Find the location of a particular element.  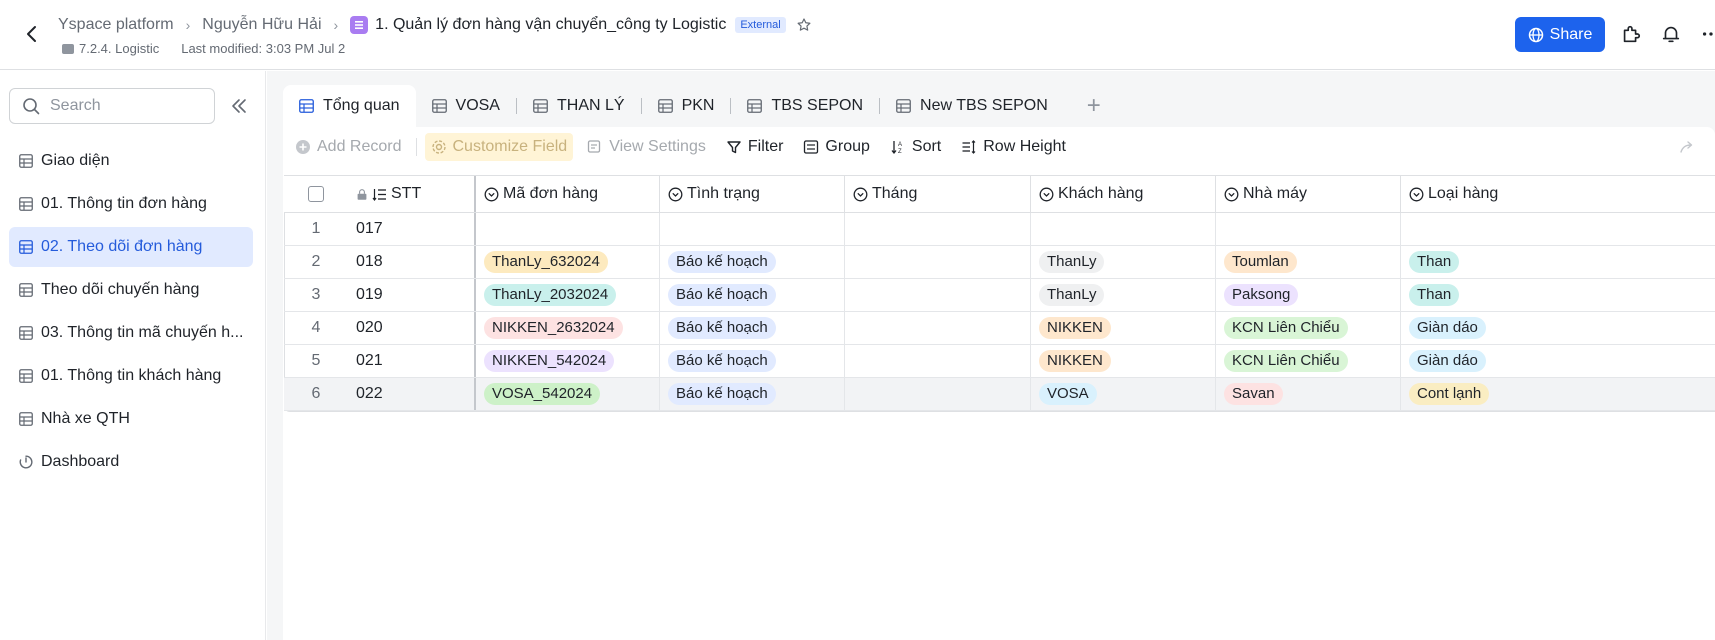

add-view-icon: + is located at coordinates (1094, 106).